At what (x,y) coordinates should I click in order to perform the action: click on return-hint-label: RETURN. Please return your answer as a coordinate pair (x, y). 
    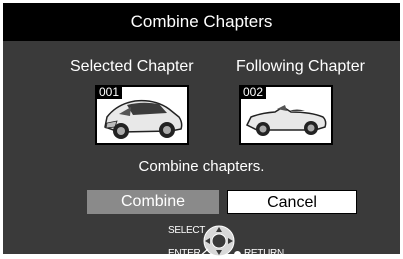
    Looking at the image, I should click on (264, 253).